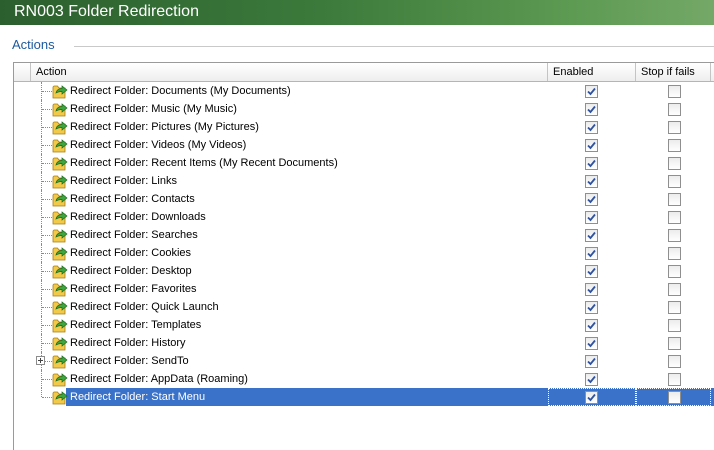 The height and width of the screenshot is (450, 714). Describe the element at coordinates (159, 379) in the screenshot. I see `action-label: Redirect Folder: AppData (Roaming)` at that location.